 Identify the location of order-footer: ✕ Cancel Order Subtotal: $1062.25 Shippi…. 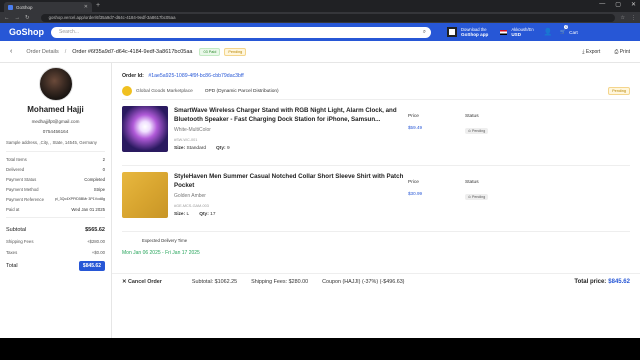
(376, 281).